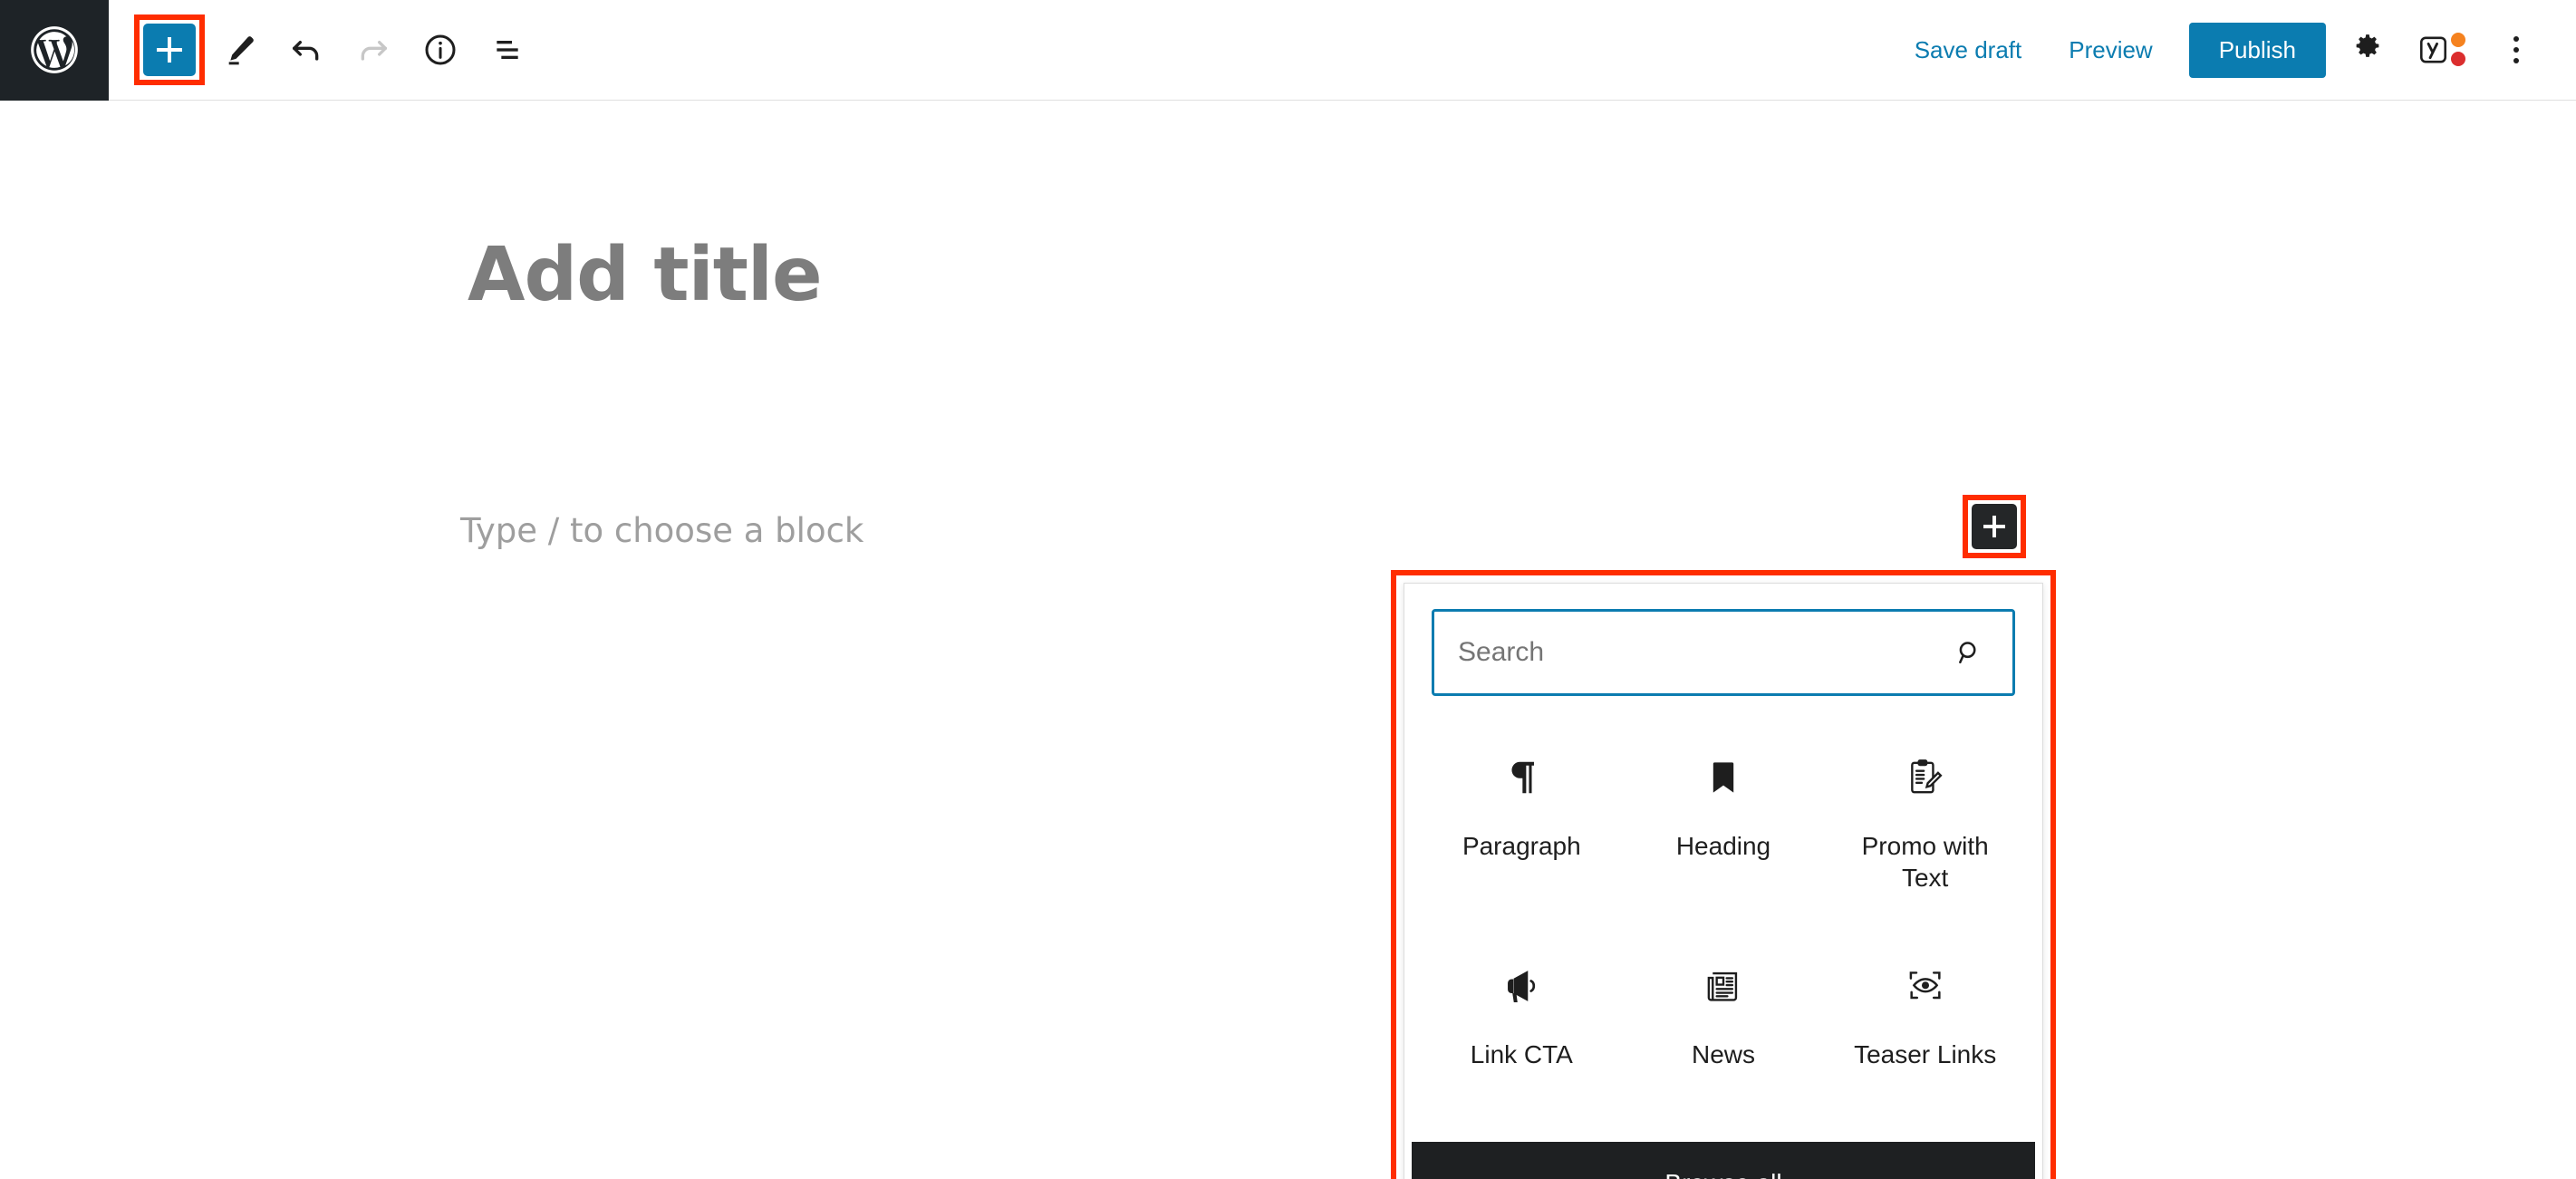  I want to click on block-item-label: Promo with Text, so click(1925, 862).